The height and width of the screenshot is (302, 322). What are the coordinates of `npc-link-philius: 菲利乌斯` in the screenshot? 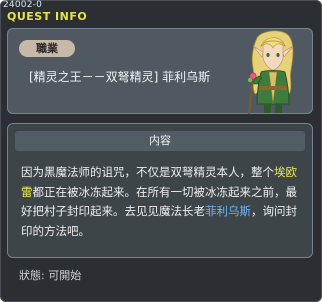 It's located at (228, 211).